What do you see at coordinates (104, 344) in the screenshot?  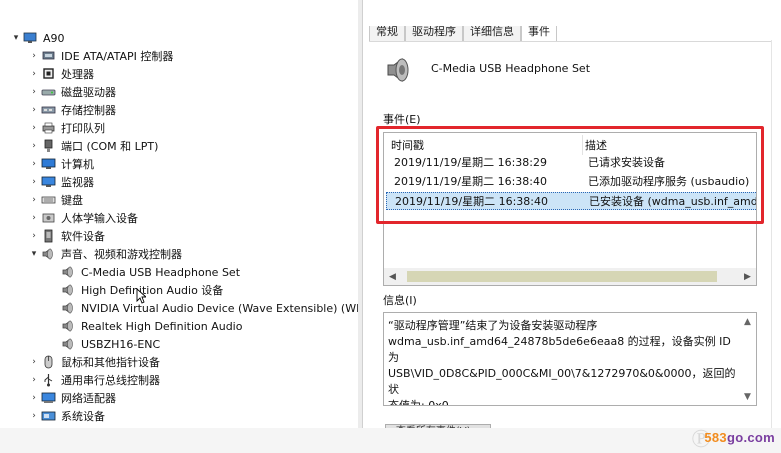 I see `tree-device-item: USBZH16-ENC` at bounding box center [104, 344].